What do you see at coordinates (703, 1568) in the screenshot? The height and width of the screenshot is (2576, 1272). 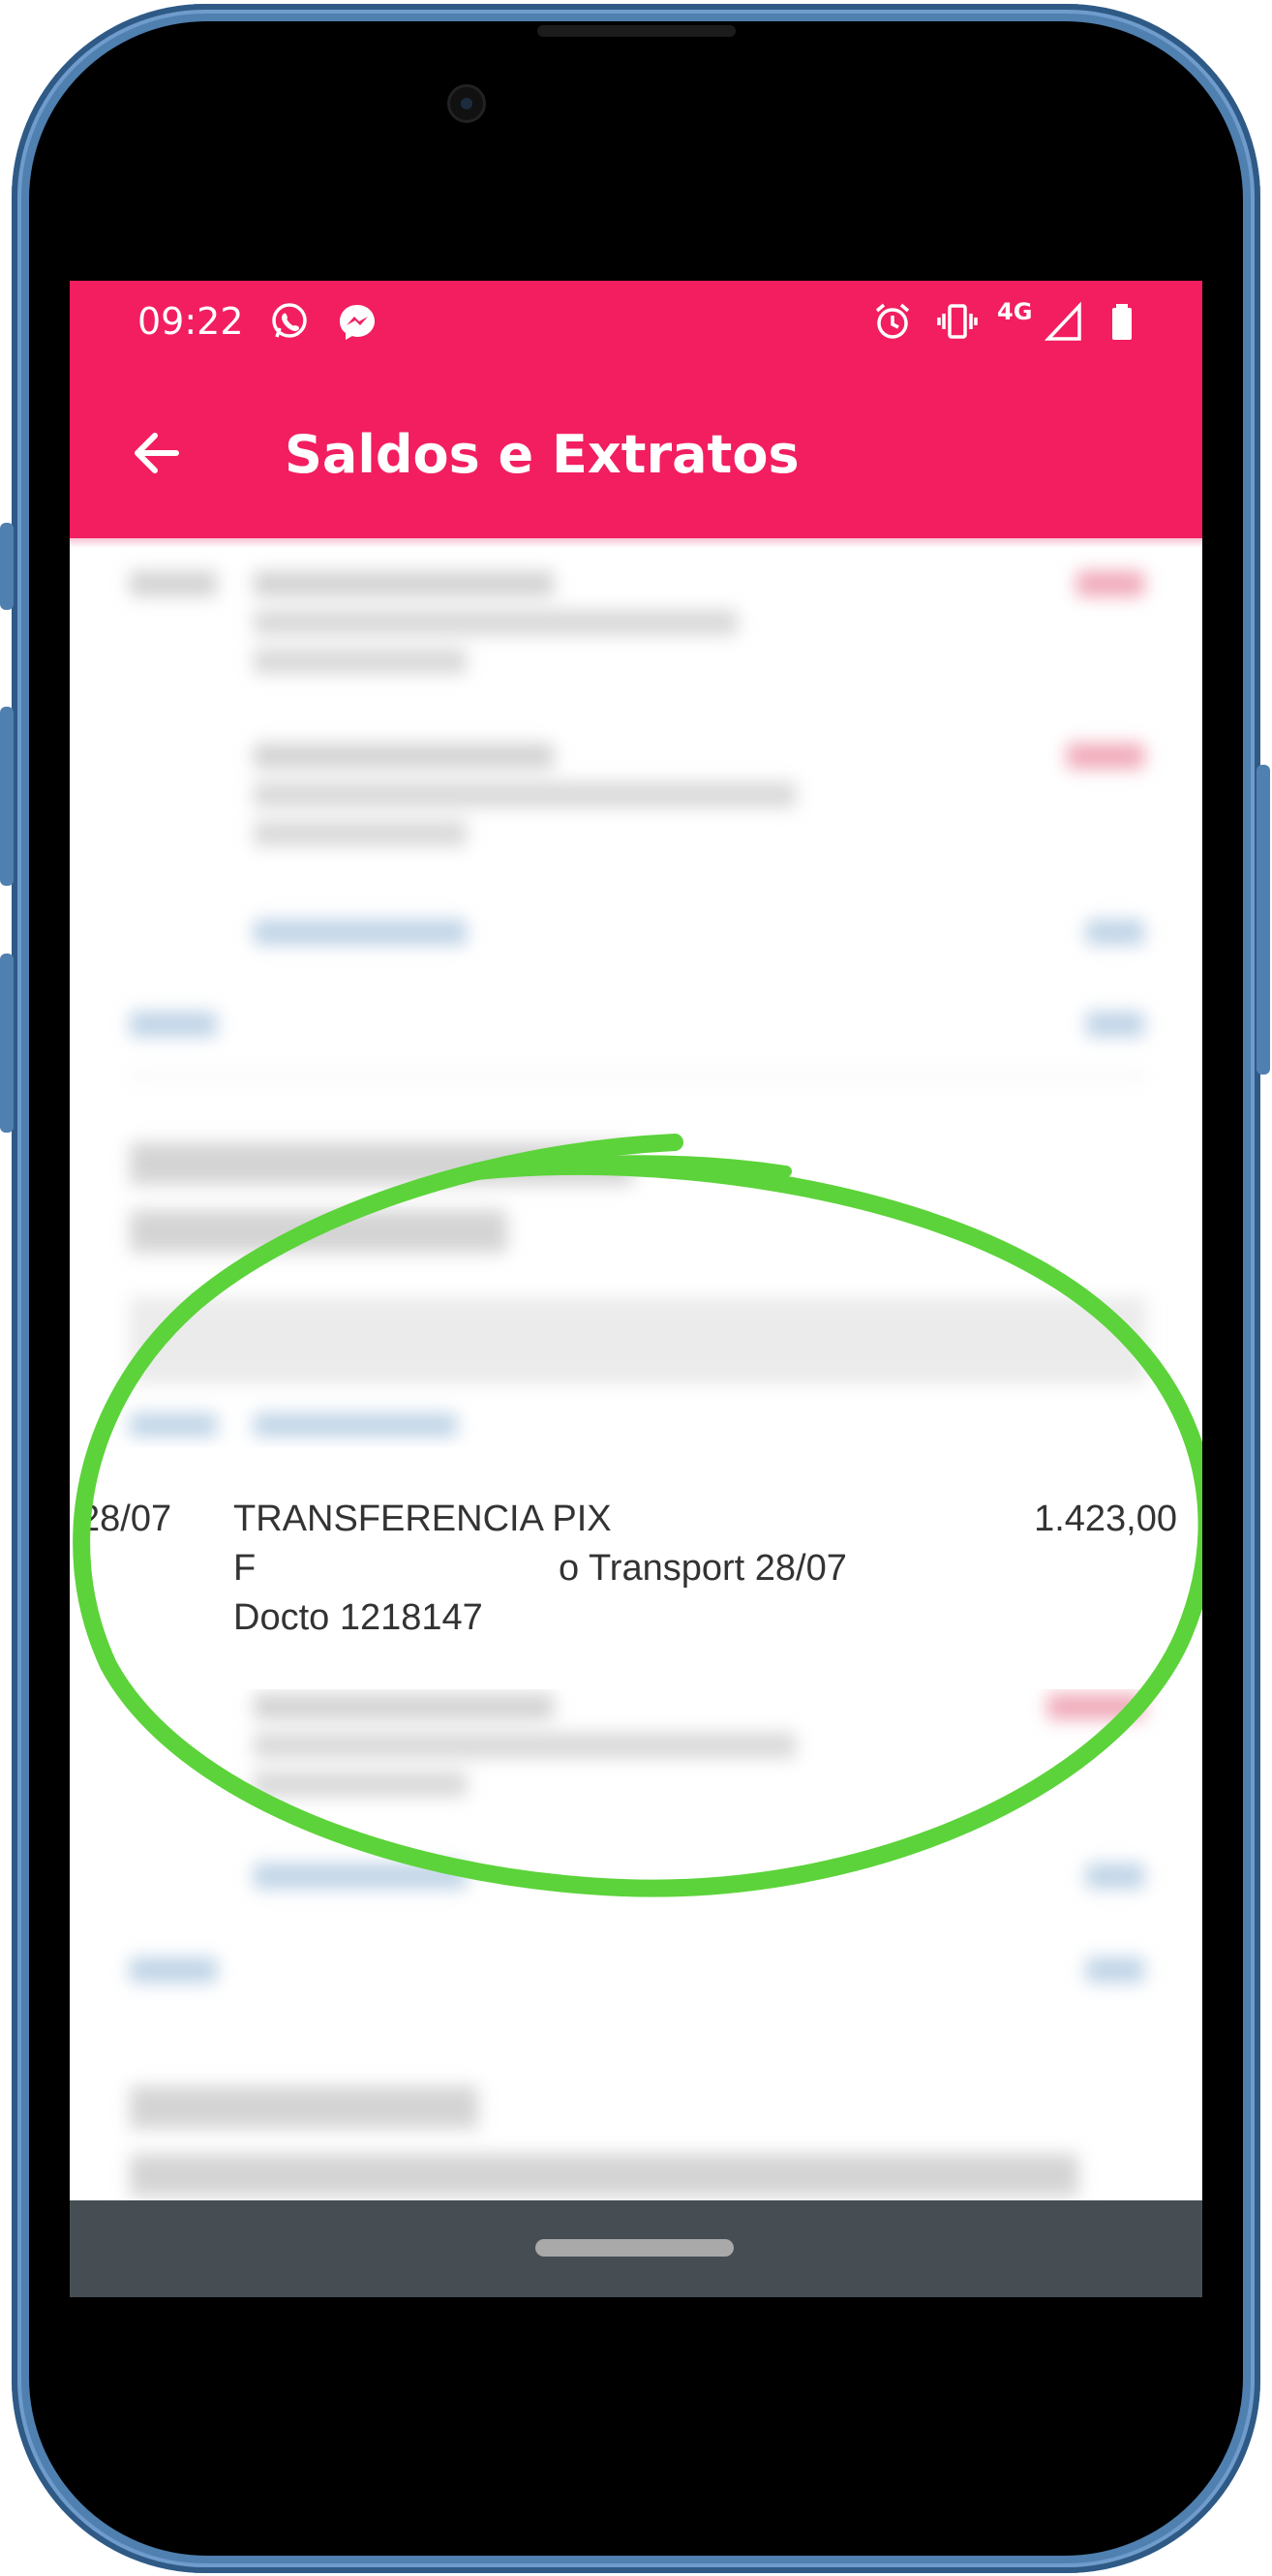 I see `transaction-detail: o Transport 28/07` at bounding box center [703, 1568].